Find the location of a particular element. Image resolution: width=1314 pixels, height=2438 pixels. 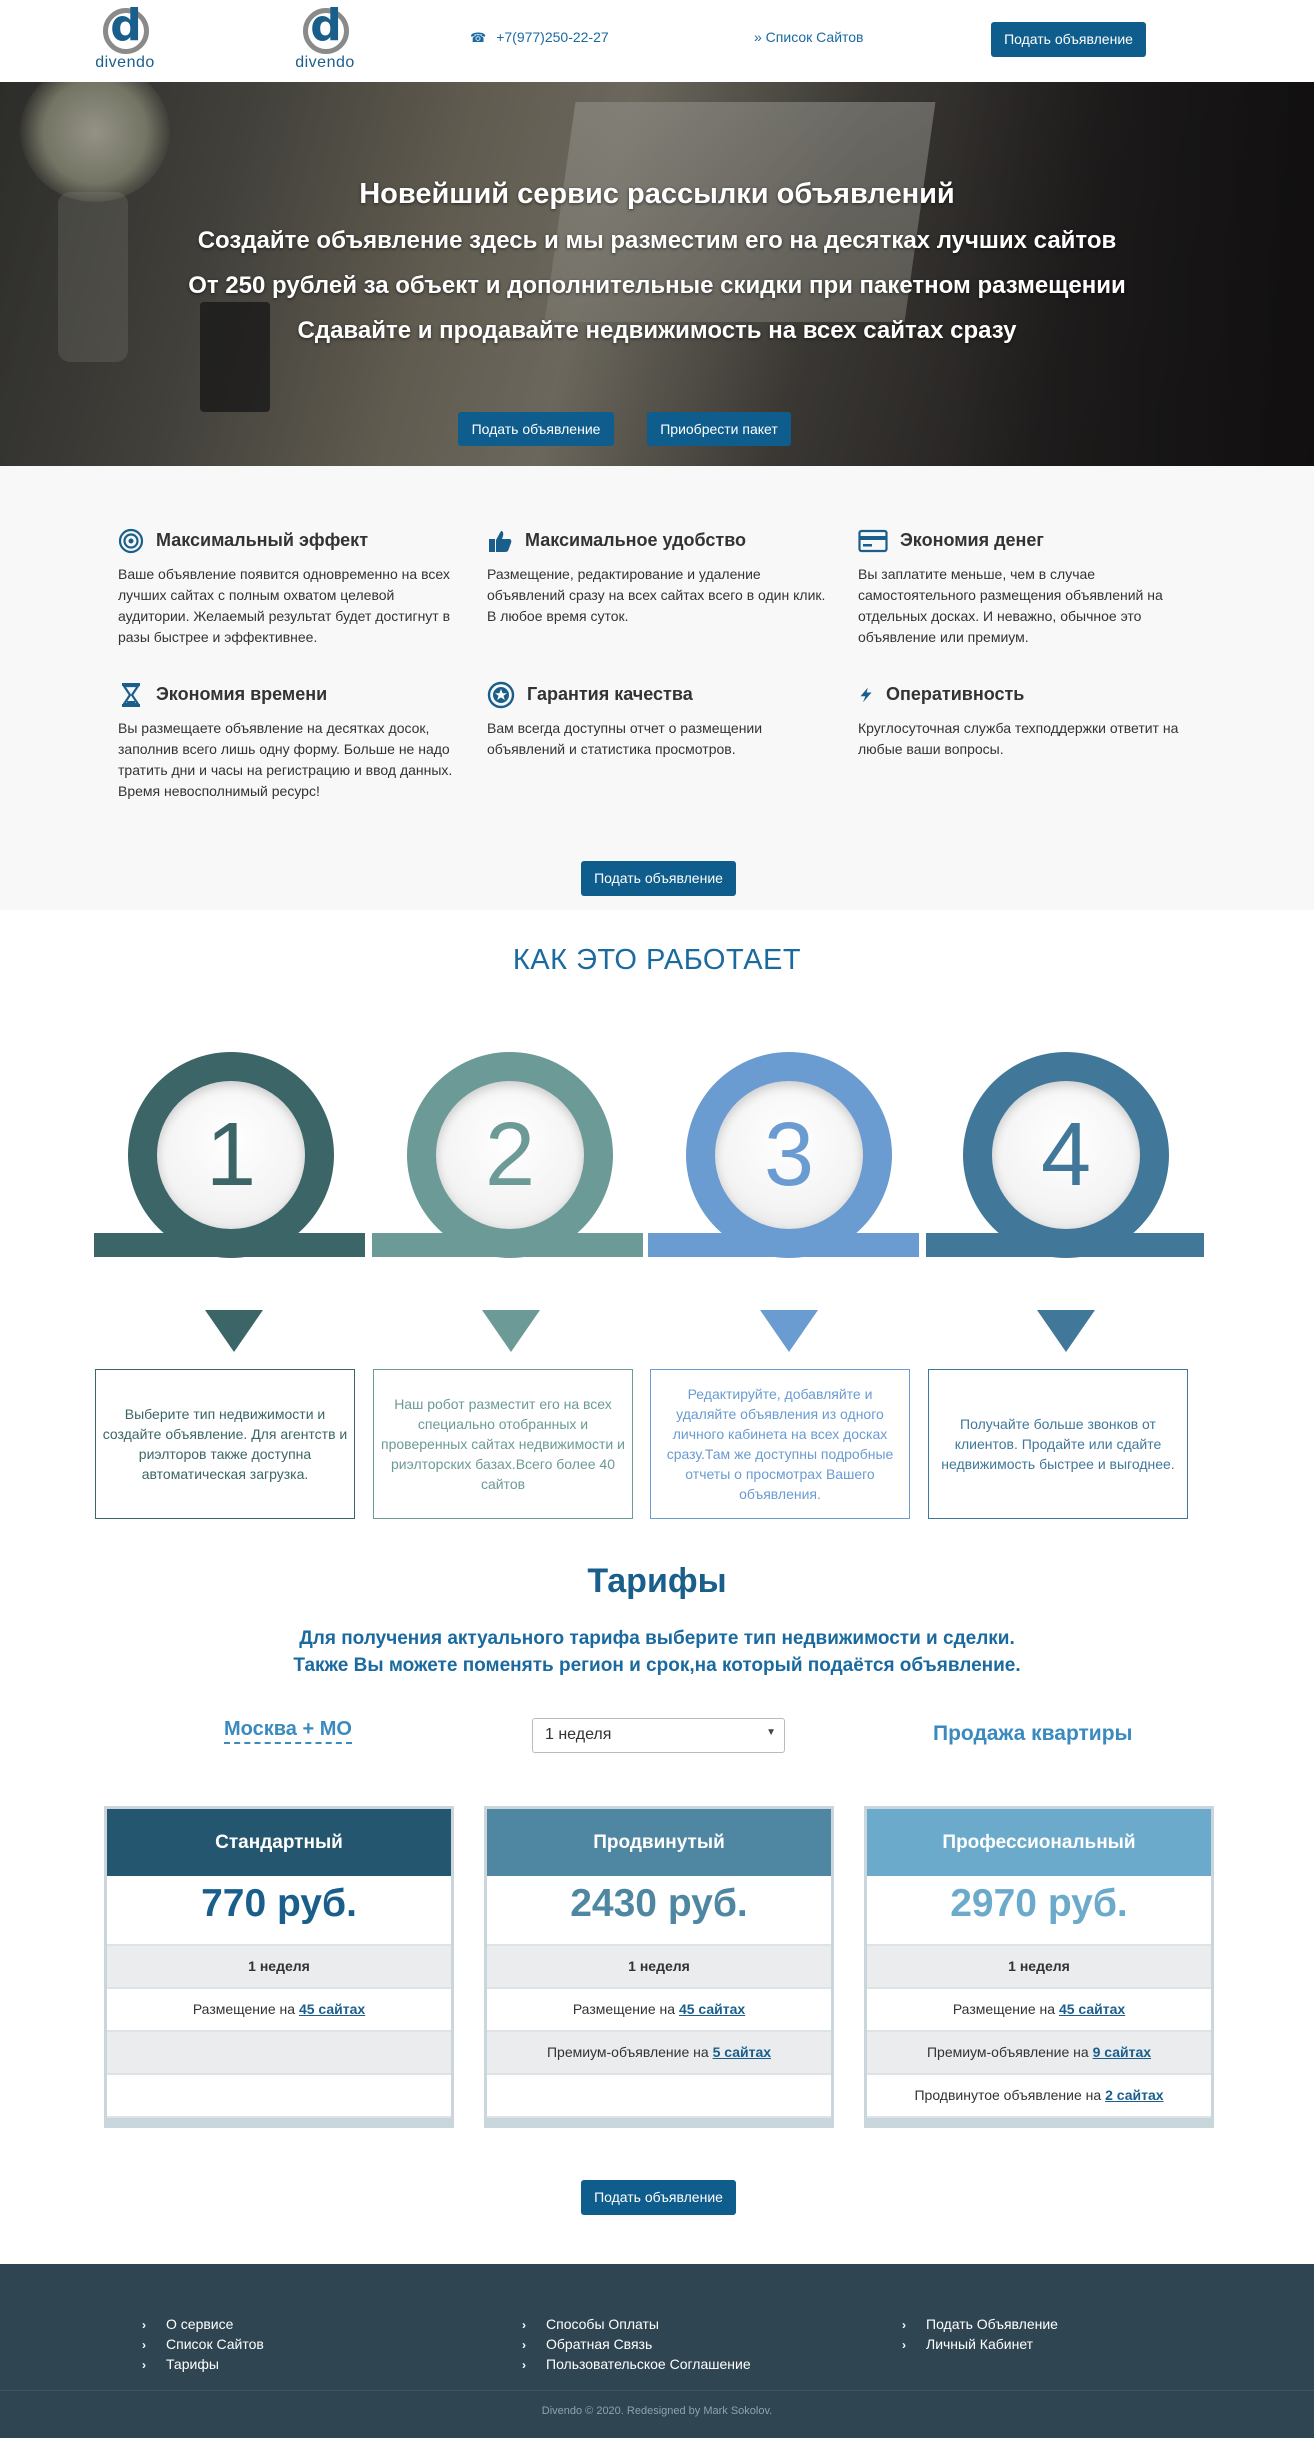

sites-count-link: 5 сайтах is located at coordinates (742, 2052).